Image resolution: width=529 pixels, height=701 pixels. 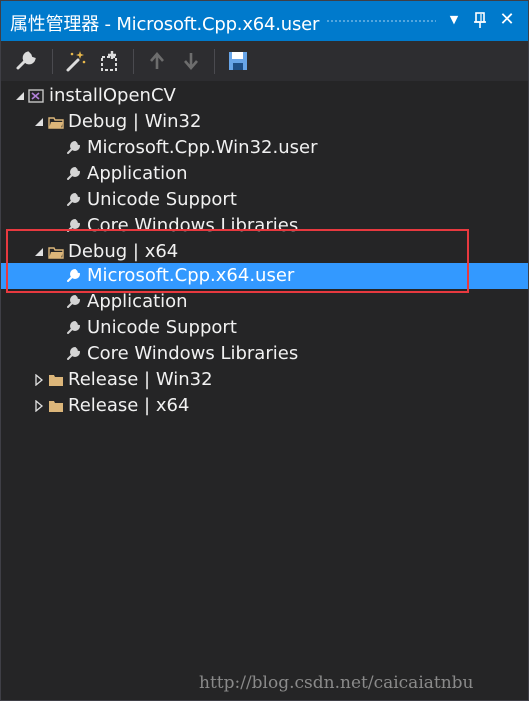 What do you see at coordinates (110, 61) in the screenshot?
I see `add-existing-property-sheet-icon` at bounding box center [110, 61].